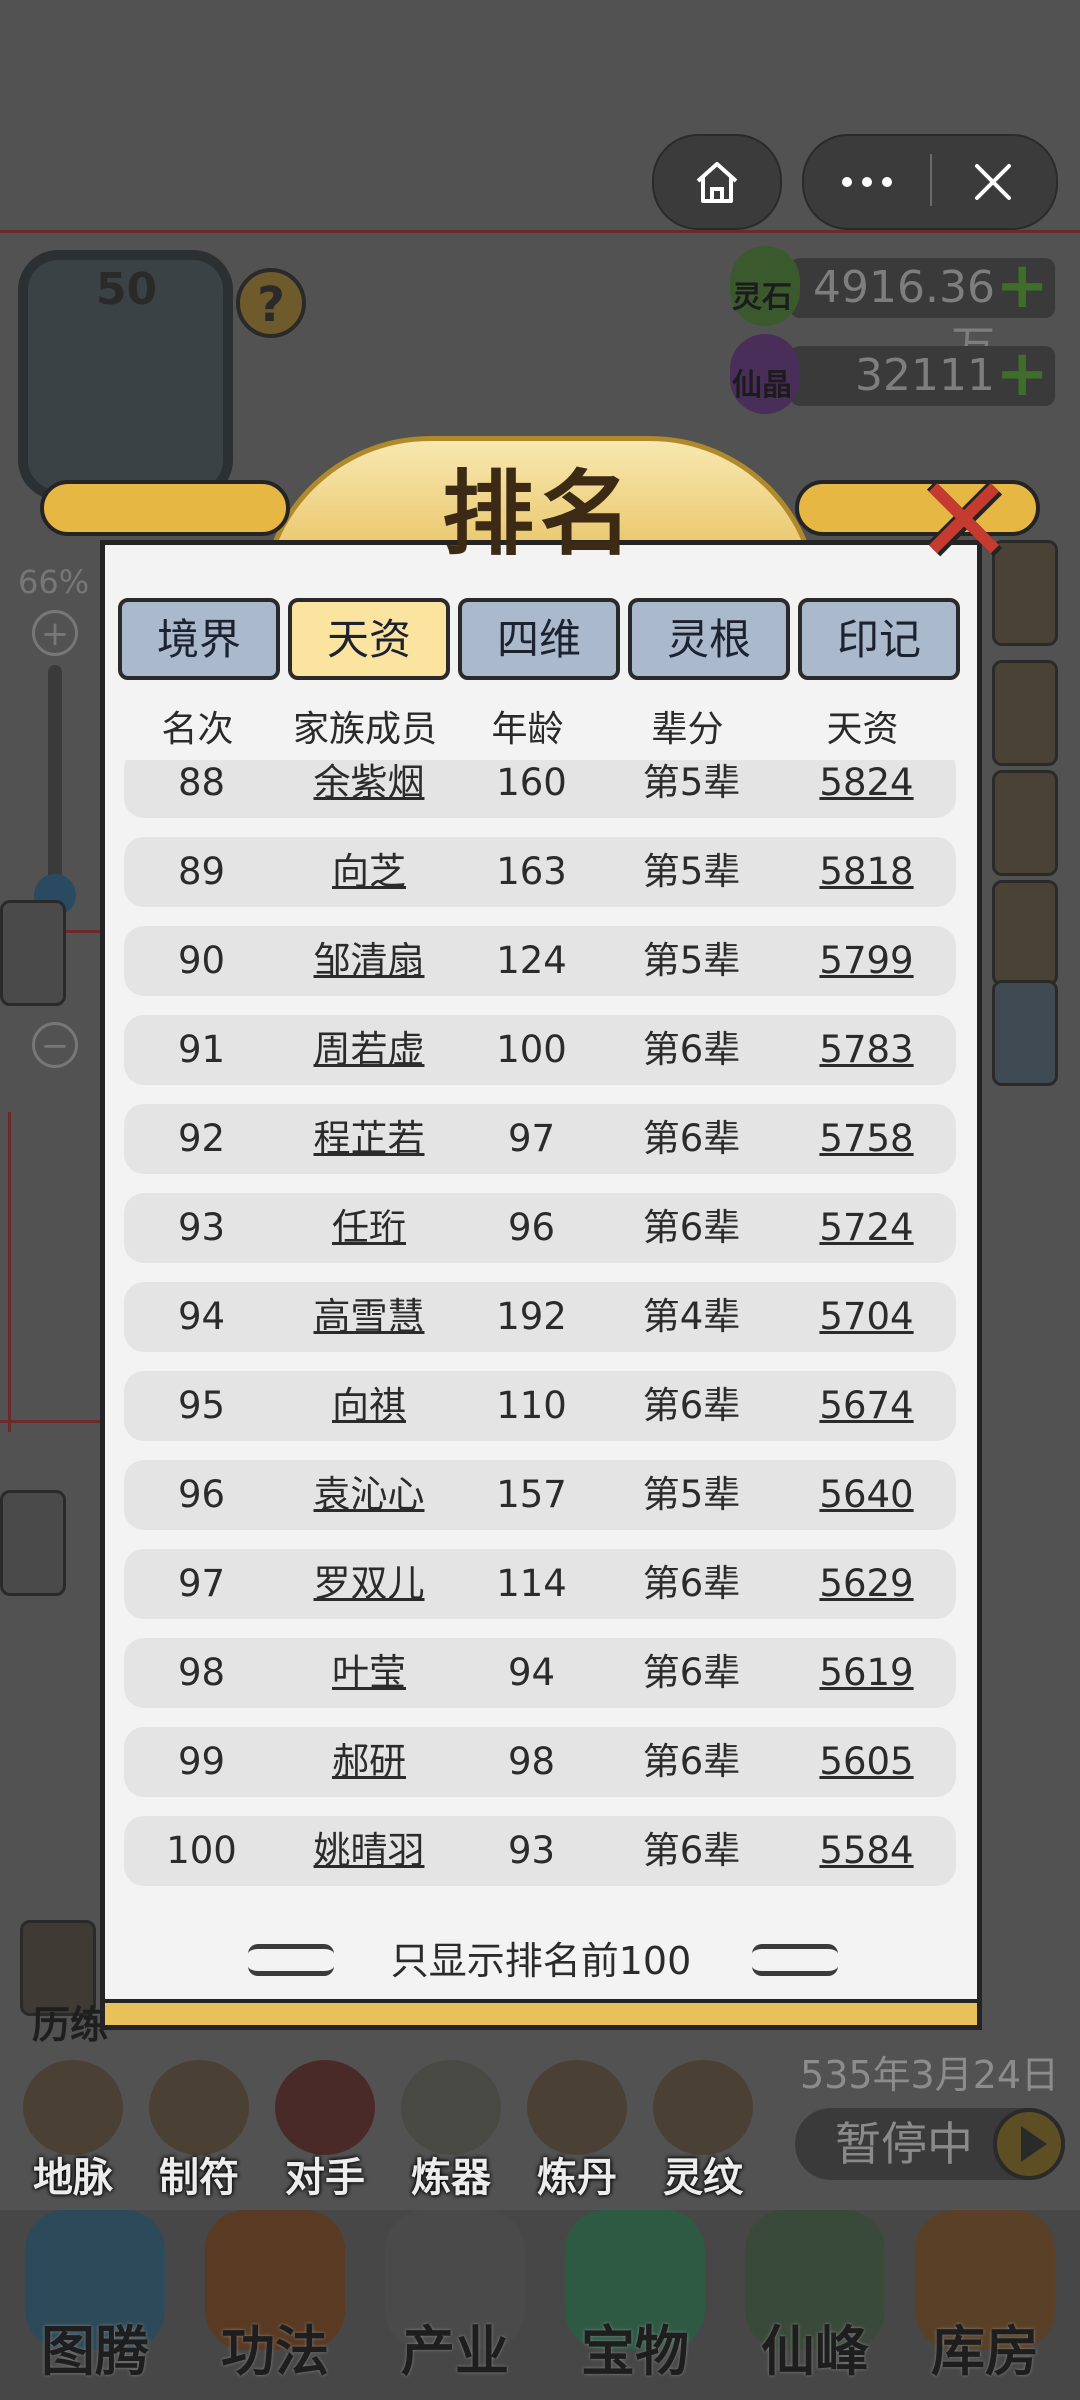  What do you see at coordinates (369, 789) in the screenshot?
I see `member-name-link: 余紫烟` at bounding box center [369, 789].